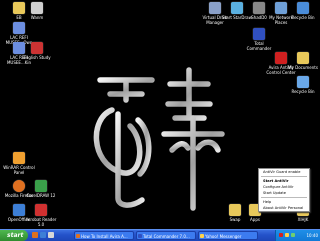 The width and height of the screenshot is (320, 241). What do you see at coordinates (293, 235) in the screenshot?
I see `network-tray-icon` at bounding box center [293, 235].